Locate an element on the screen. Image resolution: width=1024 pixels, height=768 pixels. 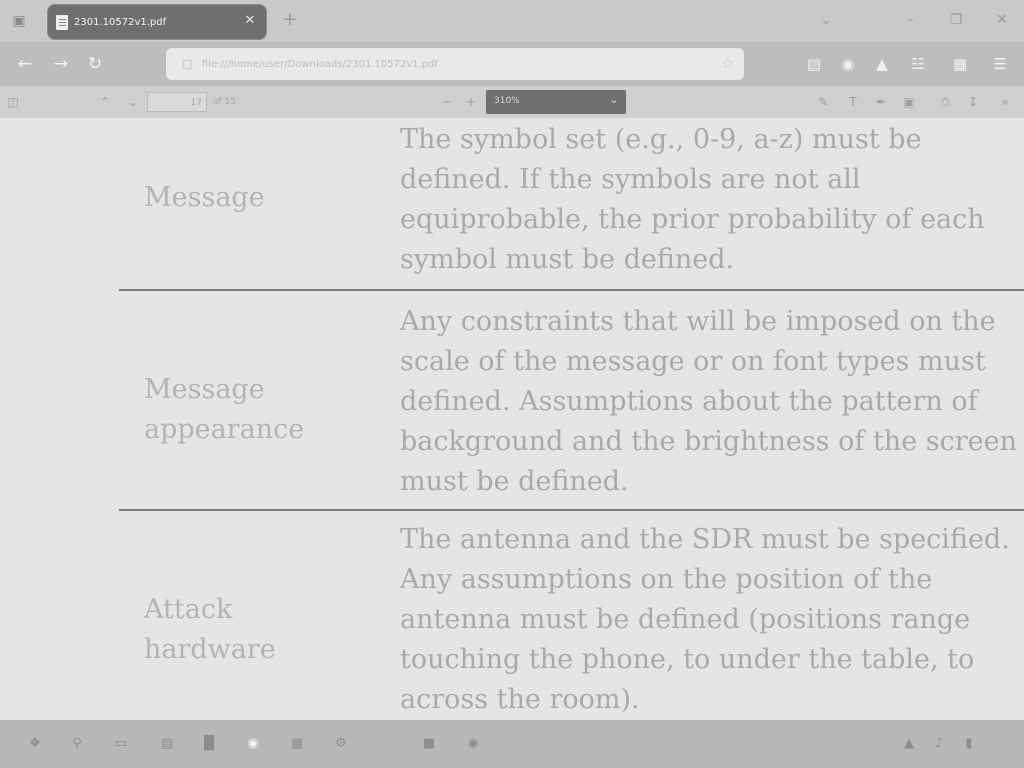
tab-active: 2301.10572v1.pdf ✕ is located at coordinates (157, 22).